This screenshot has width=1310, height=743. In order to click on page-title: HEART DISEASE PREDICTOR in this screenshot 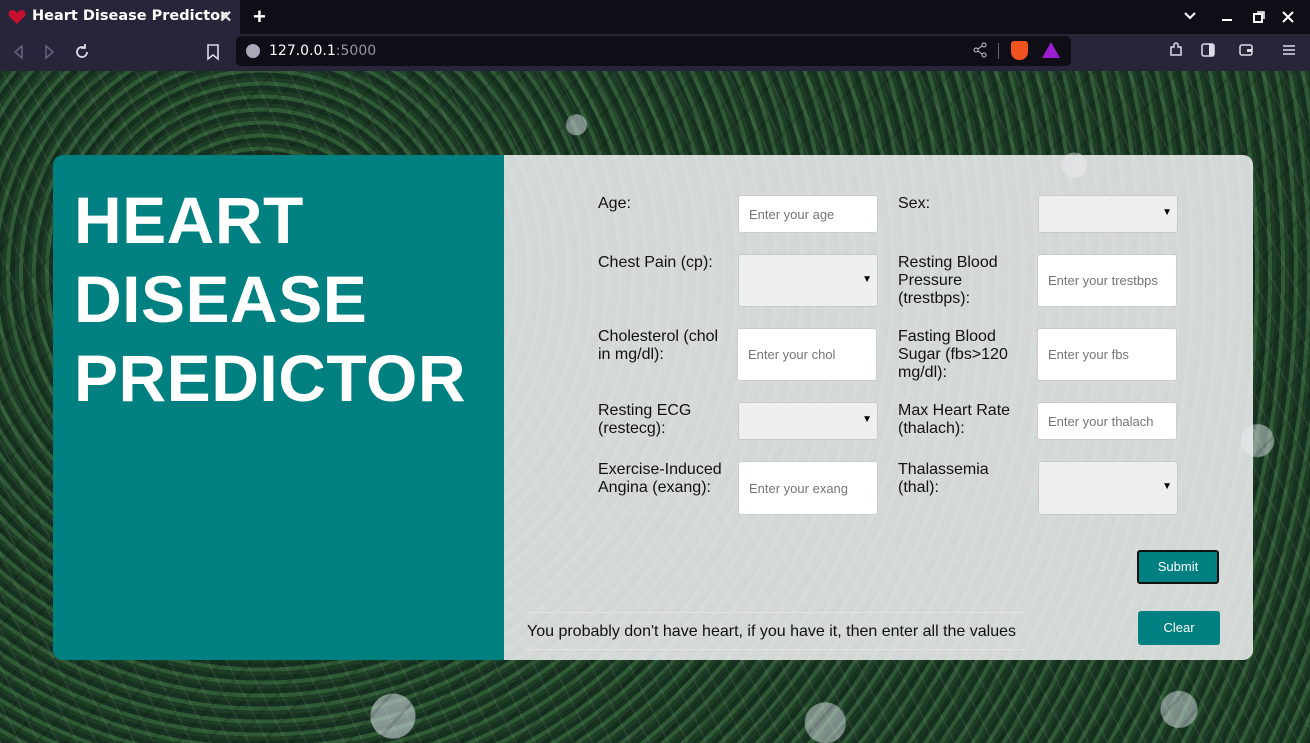, I will do `click(270, 299)`.